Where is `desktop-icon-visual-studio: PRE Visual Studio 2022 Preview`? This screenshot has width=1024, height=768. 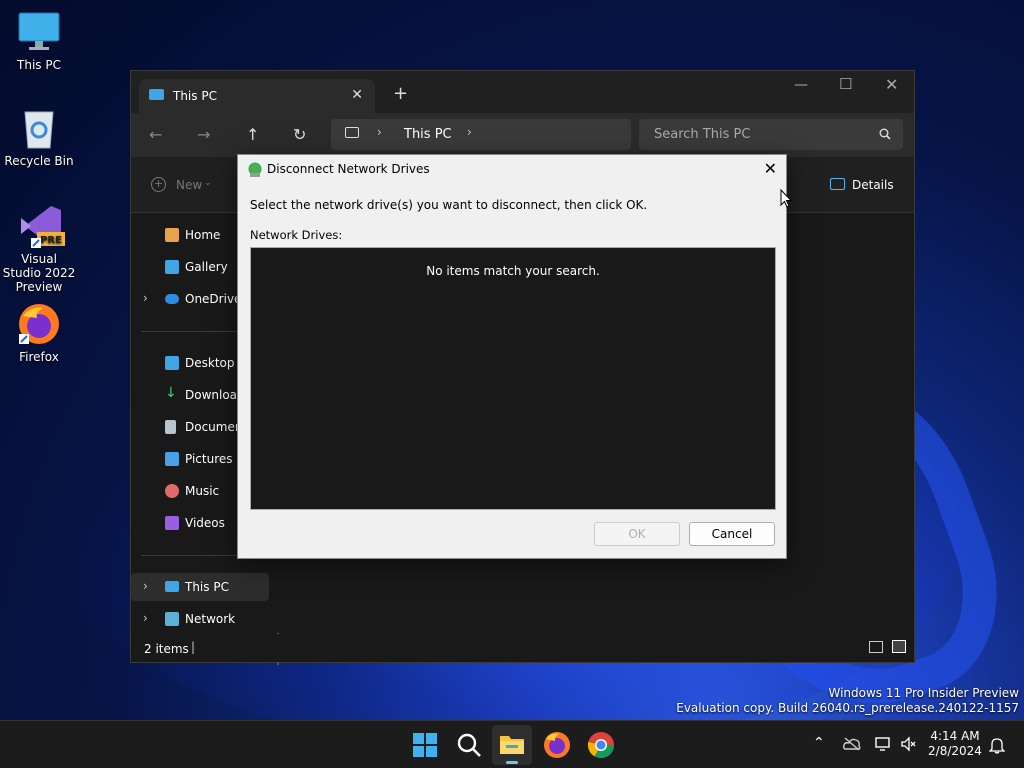 desktop-icon-visual-studio: PRE Visual Studio 2022 Preview is located at coordinates (39, 249).